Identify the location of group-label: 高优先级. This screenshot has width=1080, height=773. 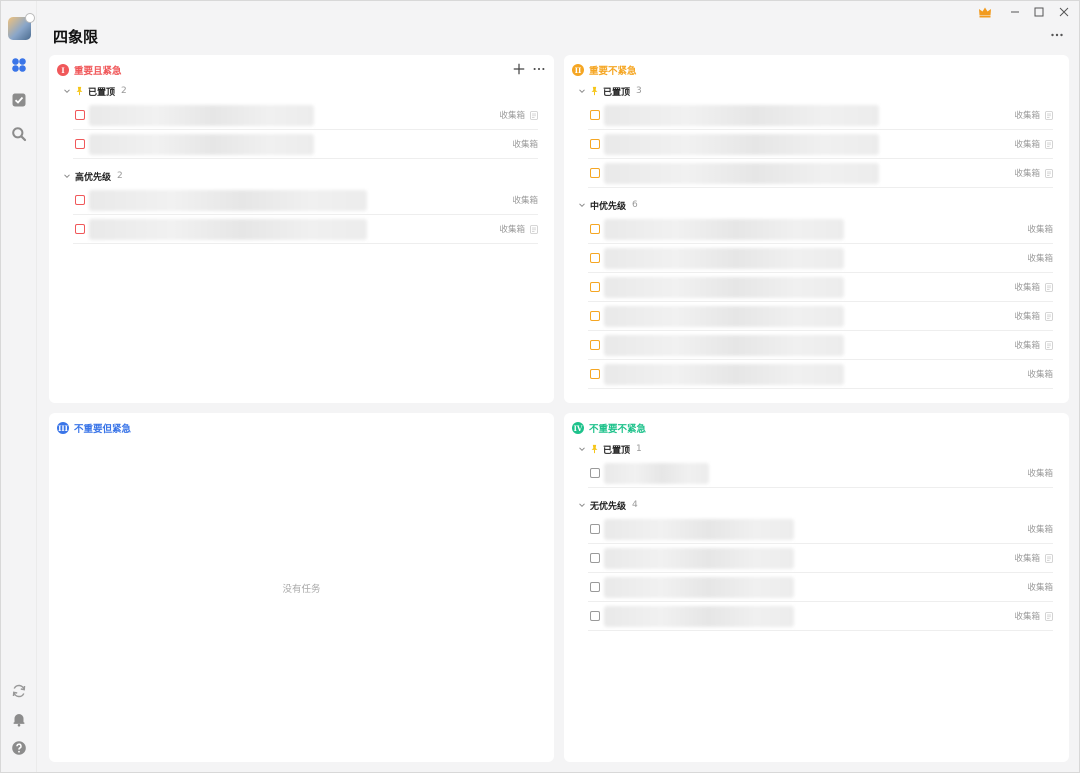
(93, 177).